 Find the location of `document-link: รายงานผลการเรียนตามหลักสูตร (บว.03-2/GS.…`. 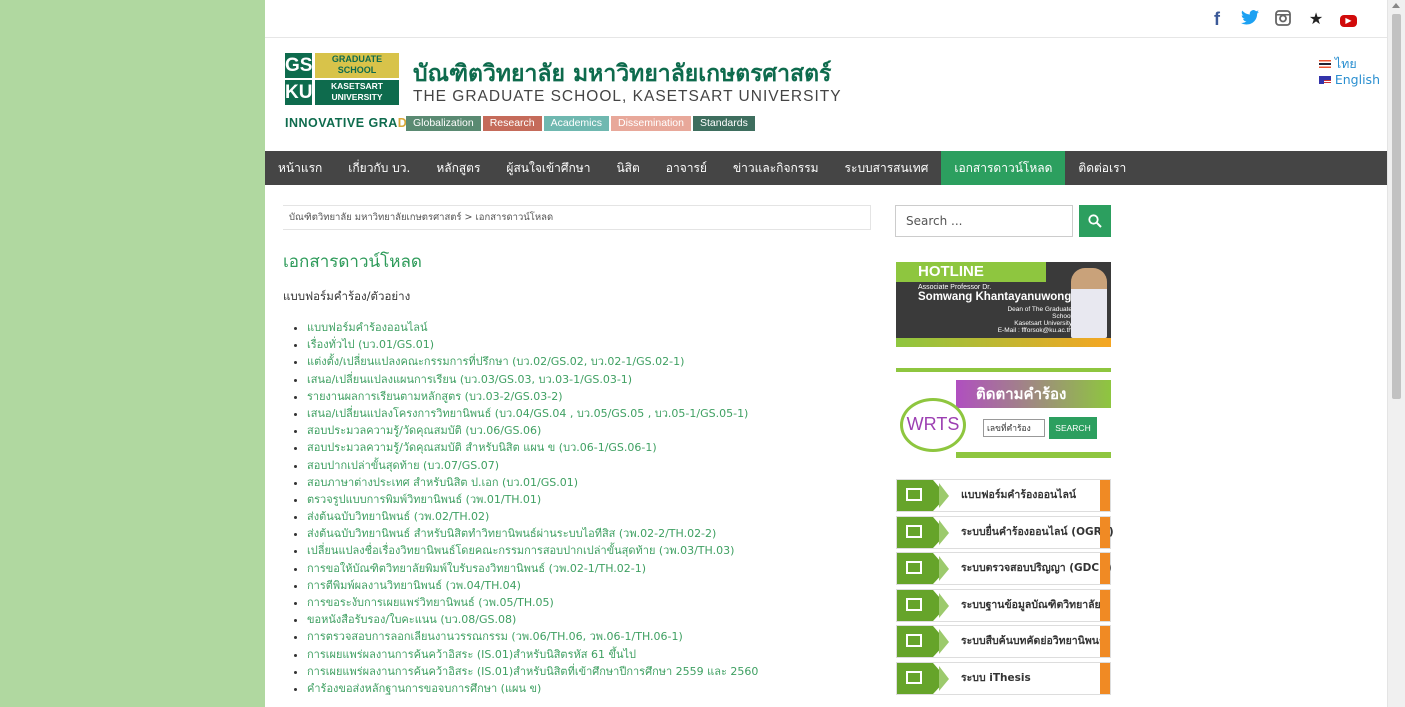

document-link: รายงานผลการเรียนตามหลักสูตร (บว.03-2/GS.… is located at coordinates (435, 396).